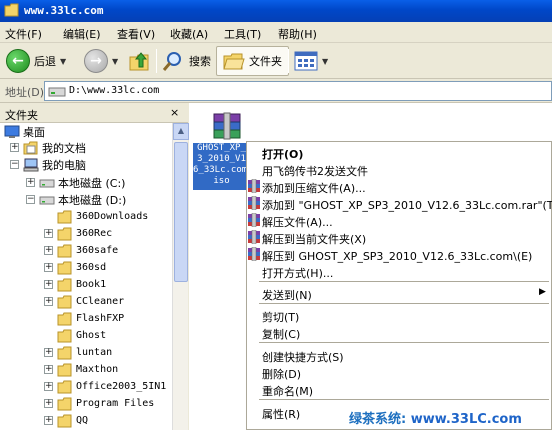 This screenshot has width=552, height=430. Describe the element at coordinates (281, 414) in the screenshot. I see `menu-item-label: 属性(R)` at that location.